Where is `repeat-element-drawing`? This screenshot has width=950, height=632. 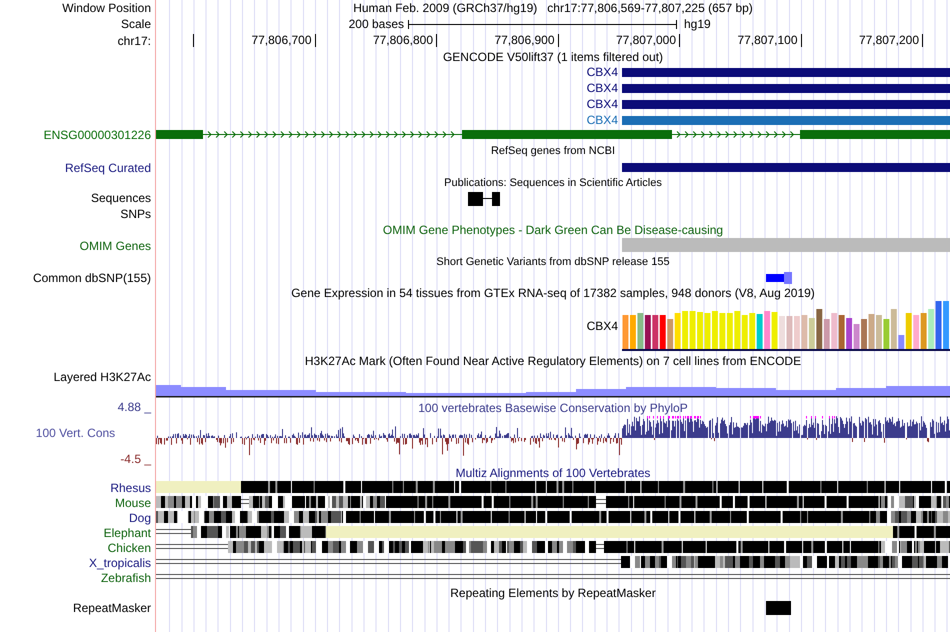
repeat-element-drawing is located at coordinates (778, 608).